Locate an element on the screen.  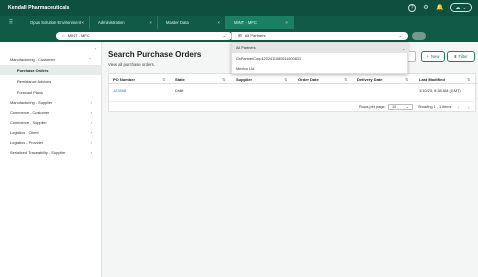
help-icon: ? is located at coordinates (412, 7).